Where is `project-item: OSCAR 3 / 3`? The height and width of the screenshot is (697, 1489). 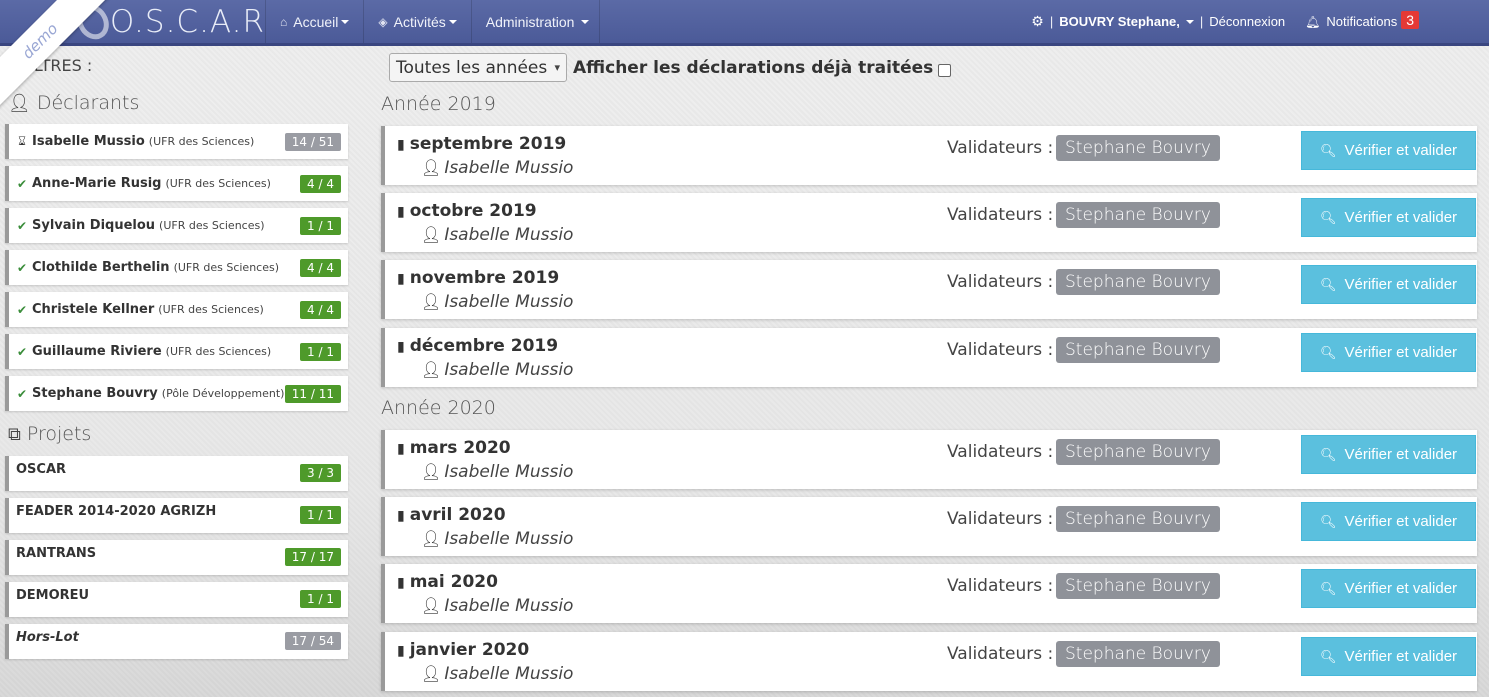 project-item: OSCAR 3 / 3 is located at coordinates (176, 473).